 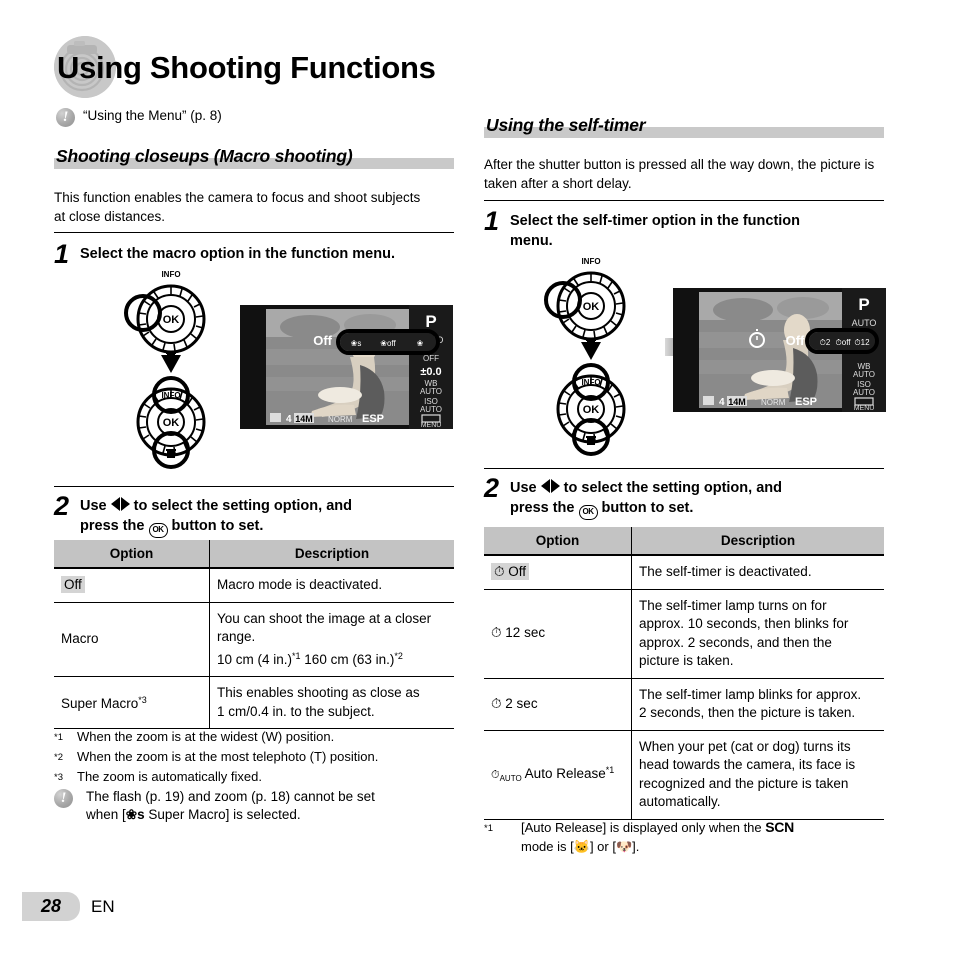 What do you see at coordinates (58, 737) in the screenshot?
I see `footnote-mark: *1` at bounding box center [58, 737].